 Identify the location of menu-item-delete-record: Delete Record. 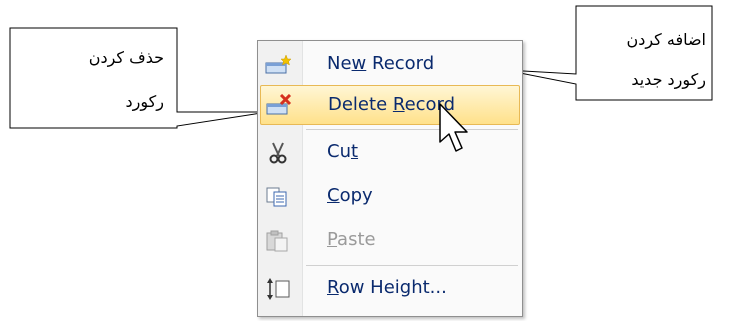
(390, 105).